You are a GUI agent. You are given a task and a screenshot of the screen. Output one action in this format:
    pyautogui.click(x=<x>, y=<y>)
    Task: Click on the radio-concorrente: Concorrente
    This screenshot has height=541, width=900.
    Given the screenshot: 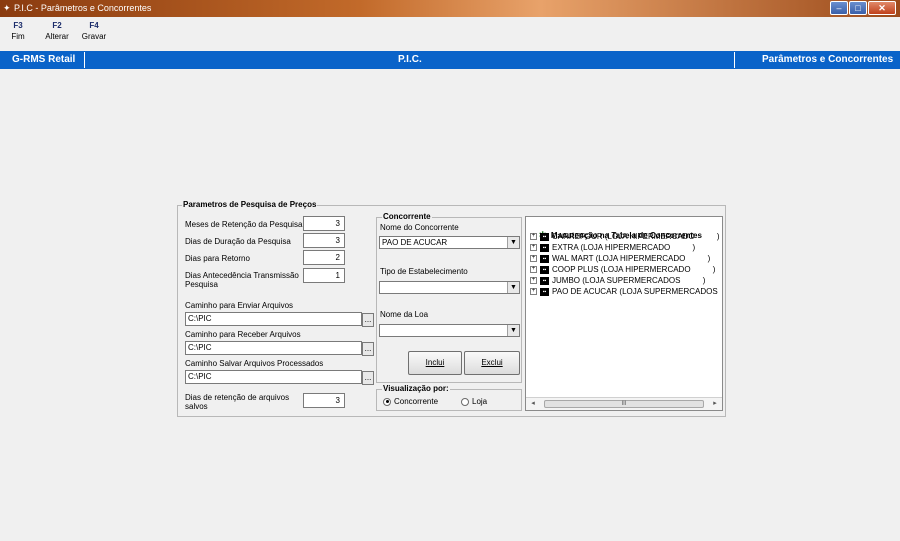 What is the action you would take?
    pyautogui.click(x=410, y=402)
    